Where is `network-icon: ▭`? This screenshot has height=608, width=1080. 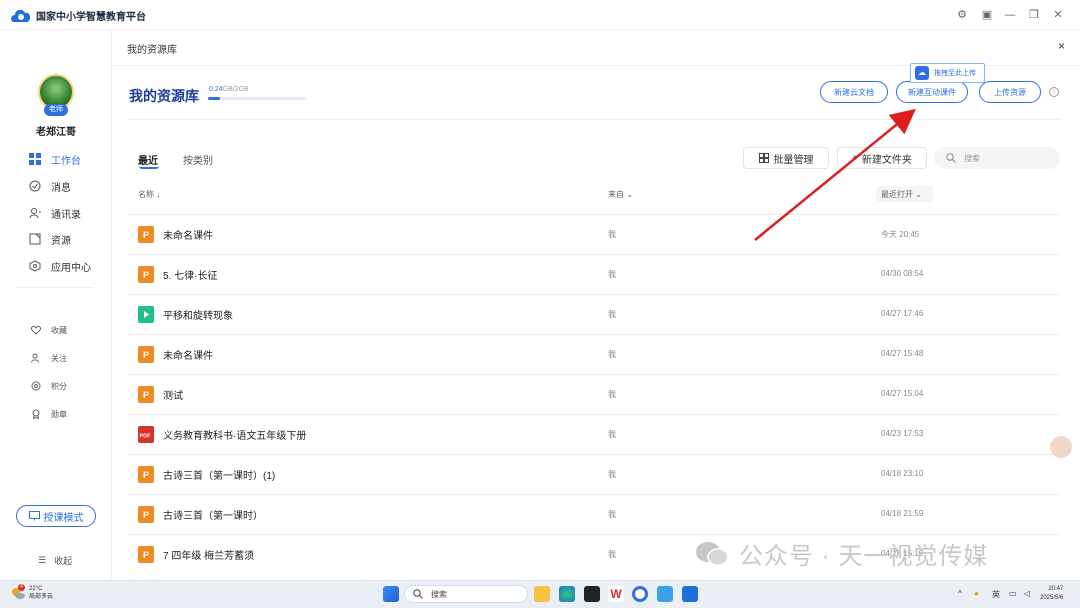
network-icon: ▭ is located at coordinates (1013, 593).